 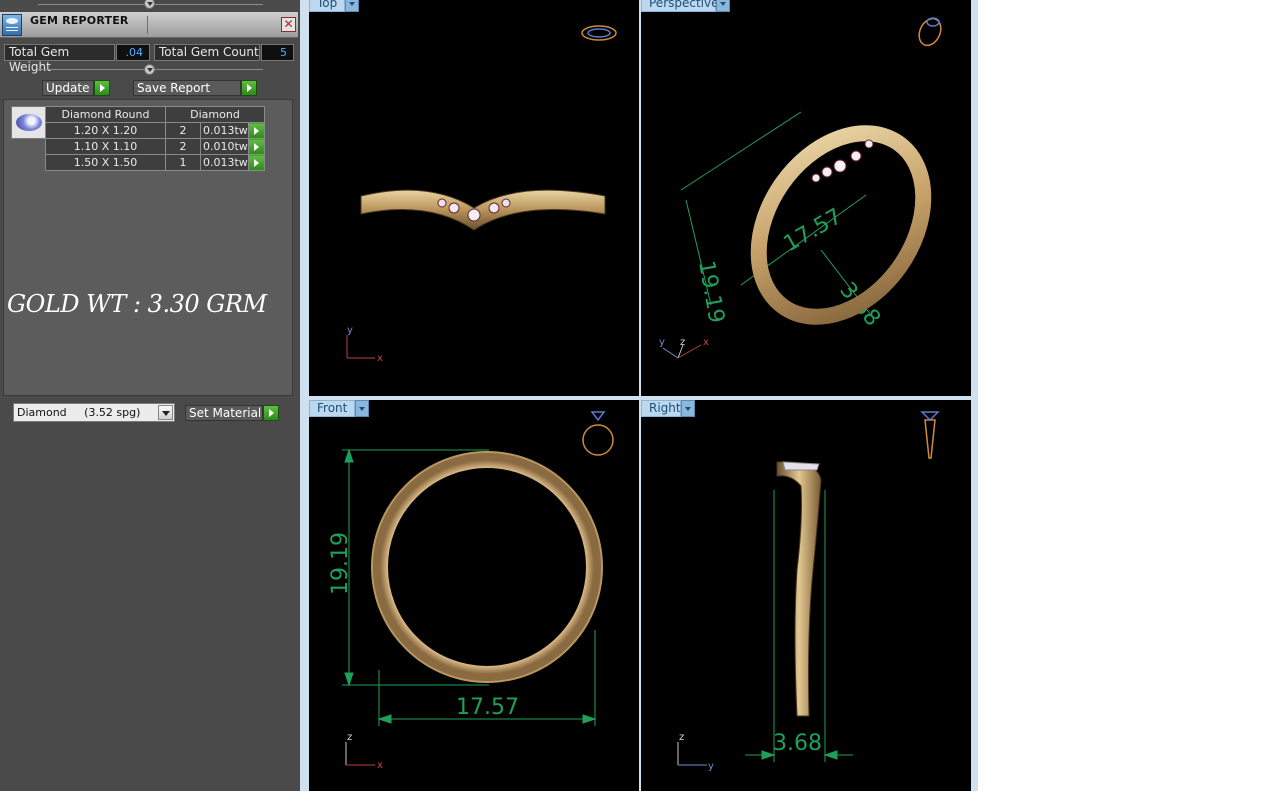 What do you see at coordinates (487, 707) in the screenshot?
I see `front-width-dim: 17.57` at bounding box center [487, 707].